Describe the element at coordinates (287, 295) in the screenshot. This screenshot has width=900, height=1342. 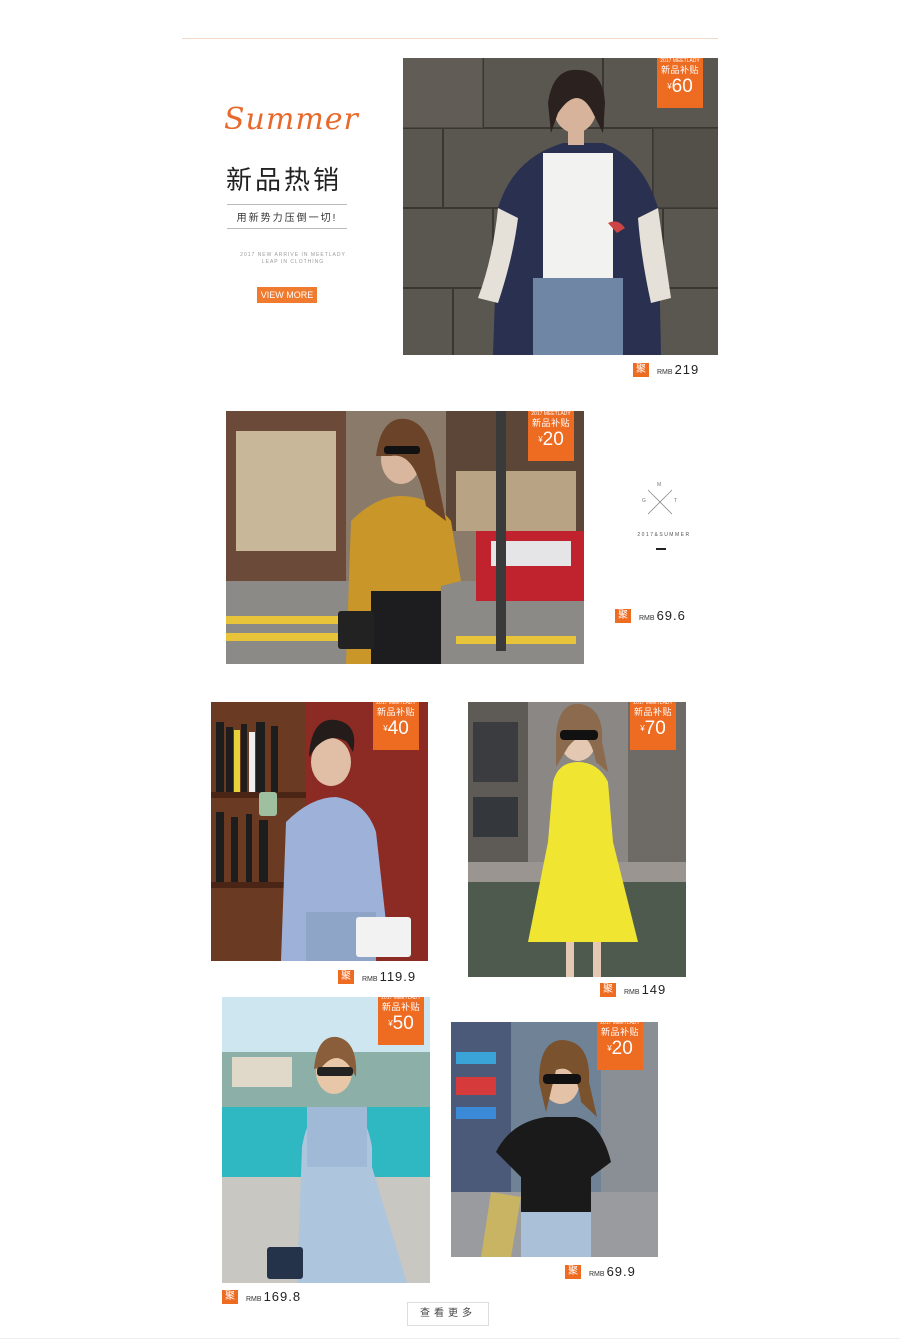
I see `view-more-button: VIEW MORE` at that location.